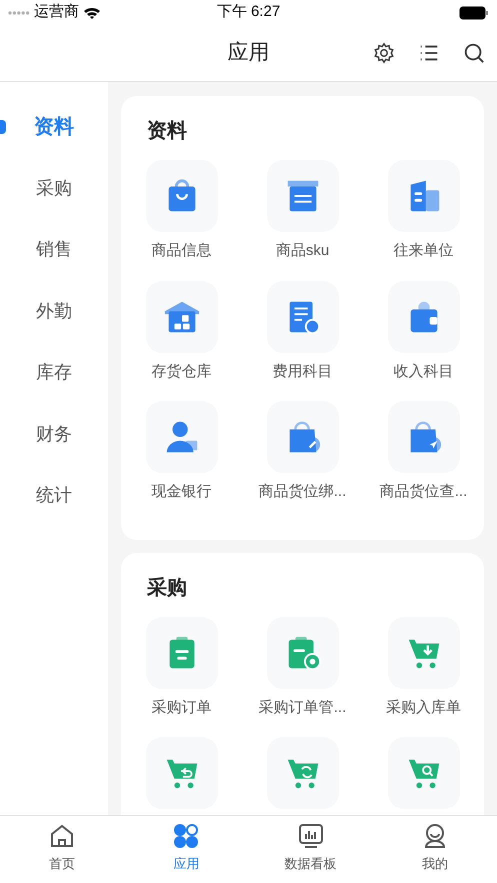  What do you see at coordinates (424, 251) in the screenshot?
I see `shortcut-label: 往来单位` at bounding box center [424, 251].